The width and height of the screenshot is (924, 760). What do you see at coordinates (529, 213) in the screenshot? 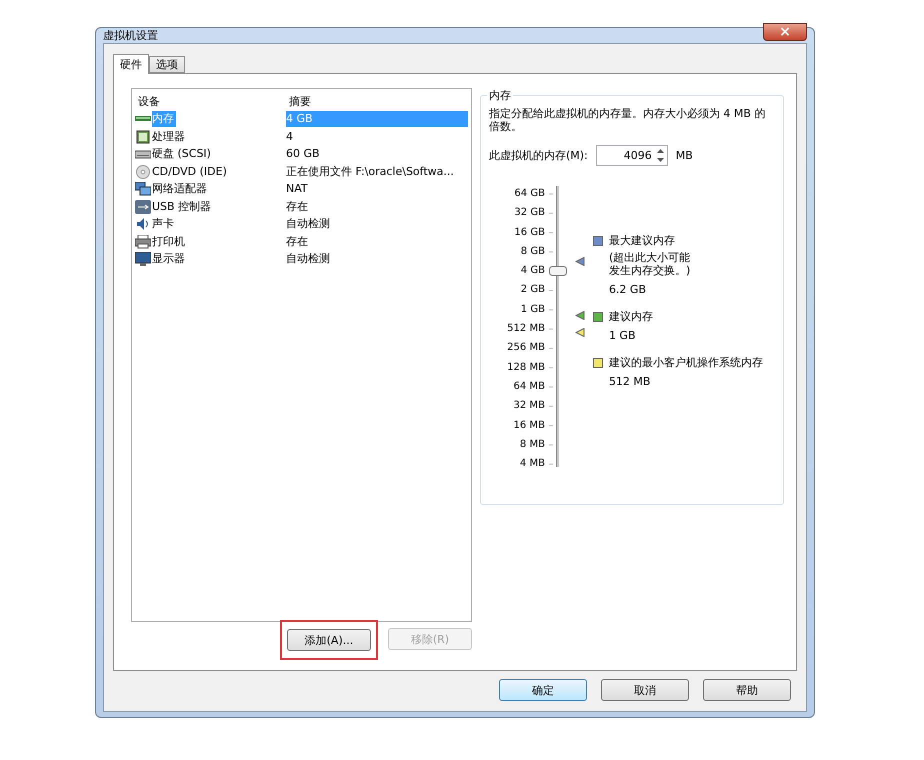
I see `scale-label: 32 GB` at bounding box center [529, 213].